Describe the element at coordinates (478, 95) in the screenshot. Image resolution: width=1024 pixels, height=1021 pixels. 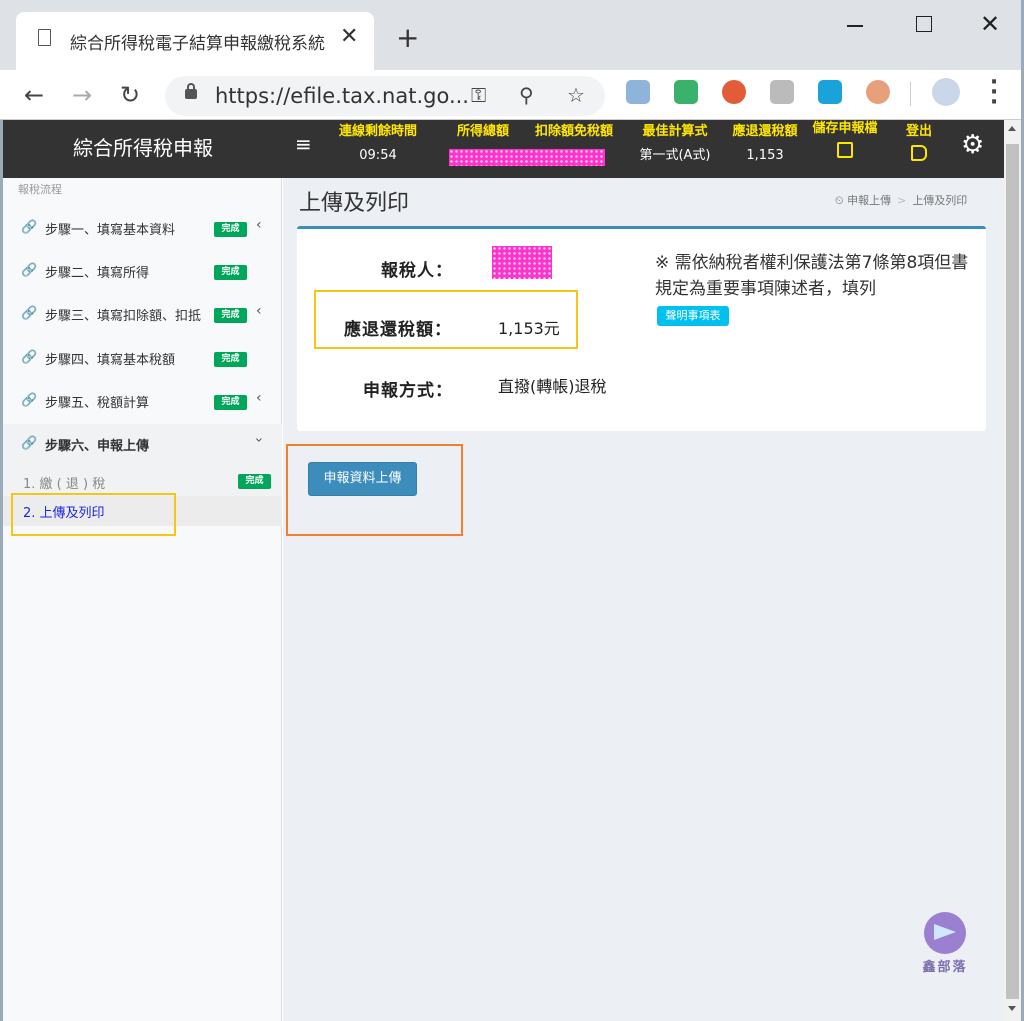
I see `key-icon: ⚿` at that location.